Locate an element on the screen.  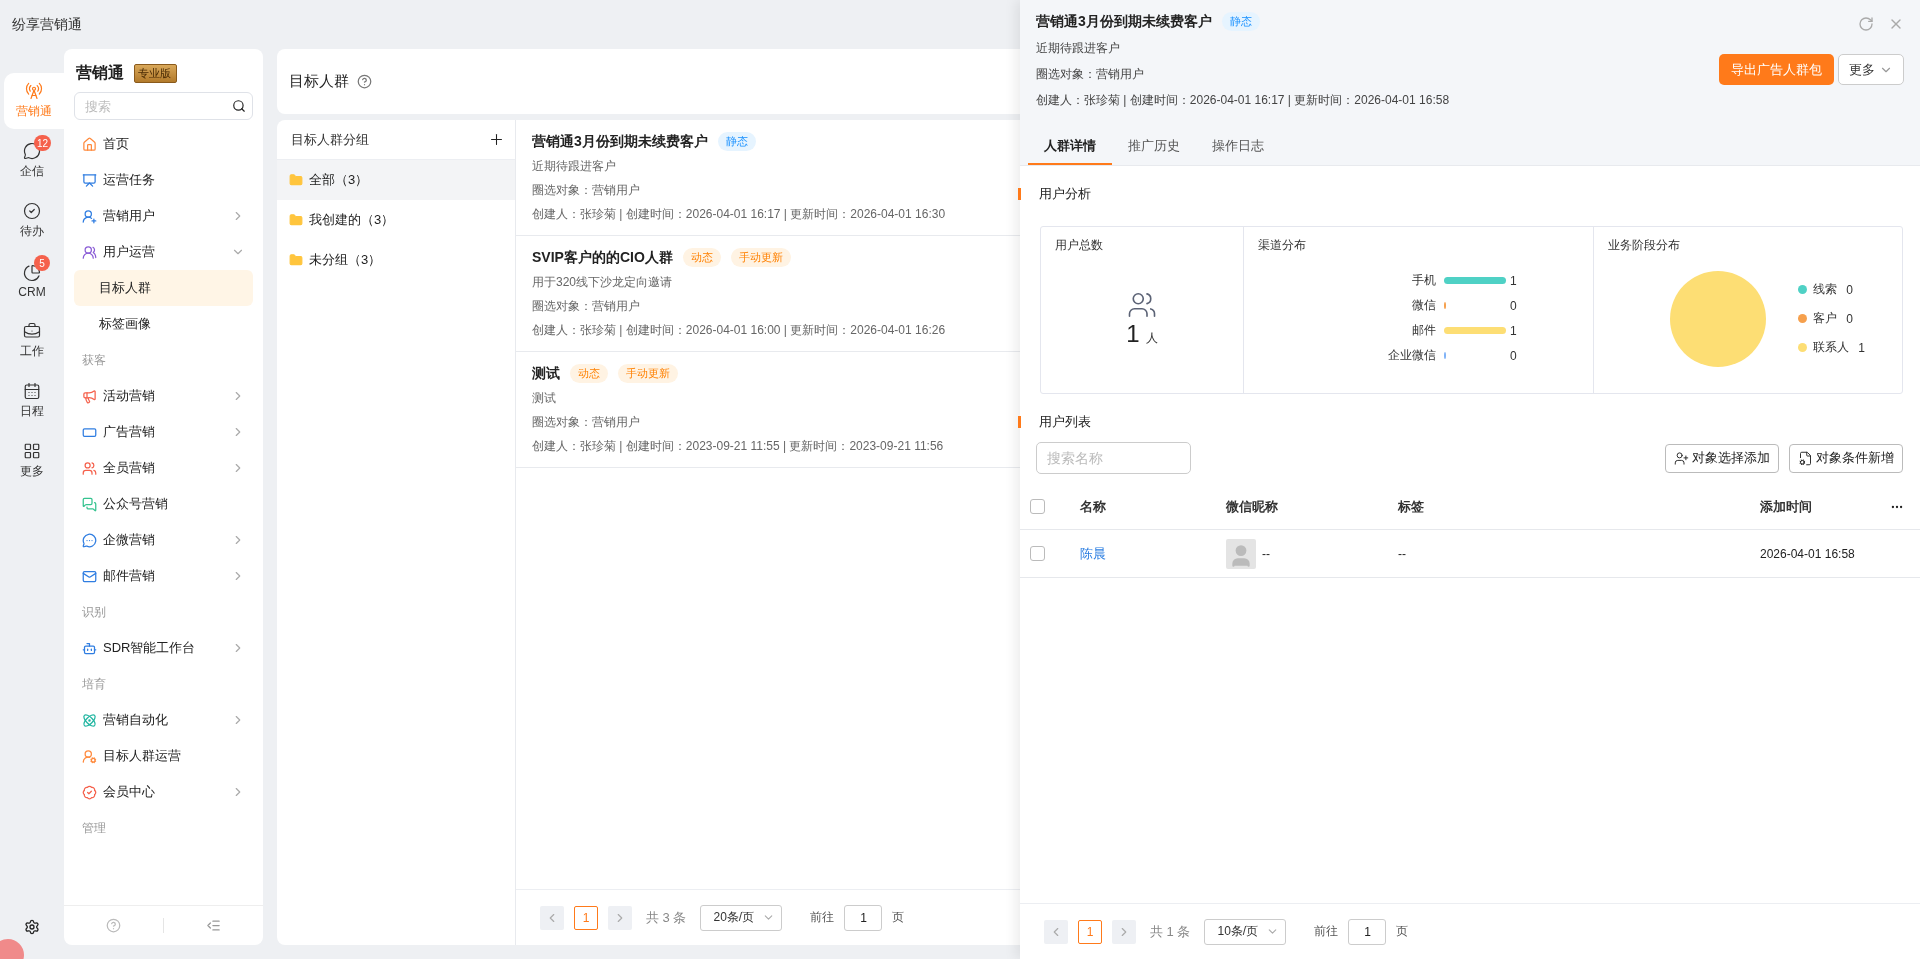
rail-item: 待办 is located at coordinates (32, 221).